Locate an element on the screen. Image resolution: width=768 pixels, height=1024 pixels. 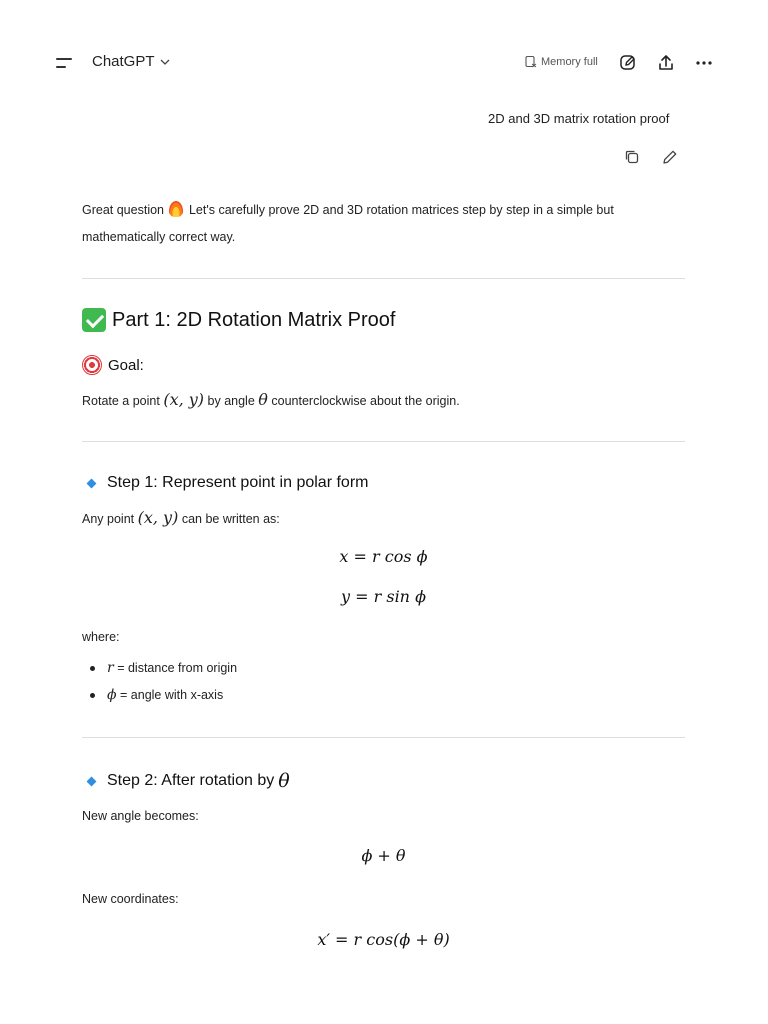
goal-text-a: Rotate a point is located at coordinates (121, 401).